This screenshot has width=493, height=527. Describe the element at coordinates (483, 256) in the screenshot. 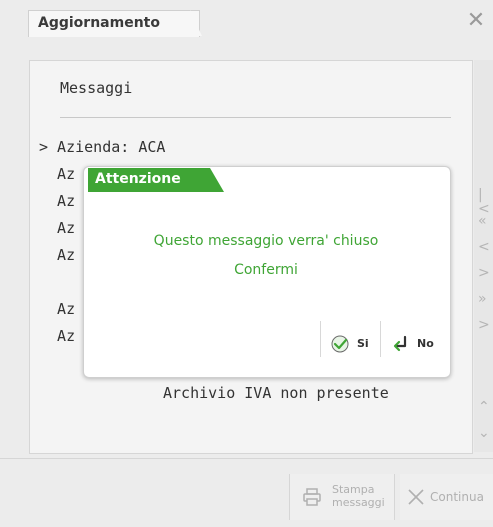

I see `navigation-column` at that location.